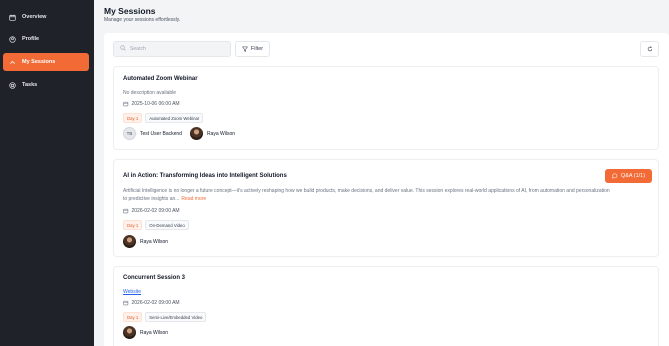 The height and width of the screenshot is (346, 669). Describe the element at coordinates (47, 173) in the screenshot. I see `sidebar: Overview Profile My Sessions Tasks` at that location.